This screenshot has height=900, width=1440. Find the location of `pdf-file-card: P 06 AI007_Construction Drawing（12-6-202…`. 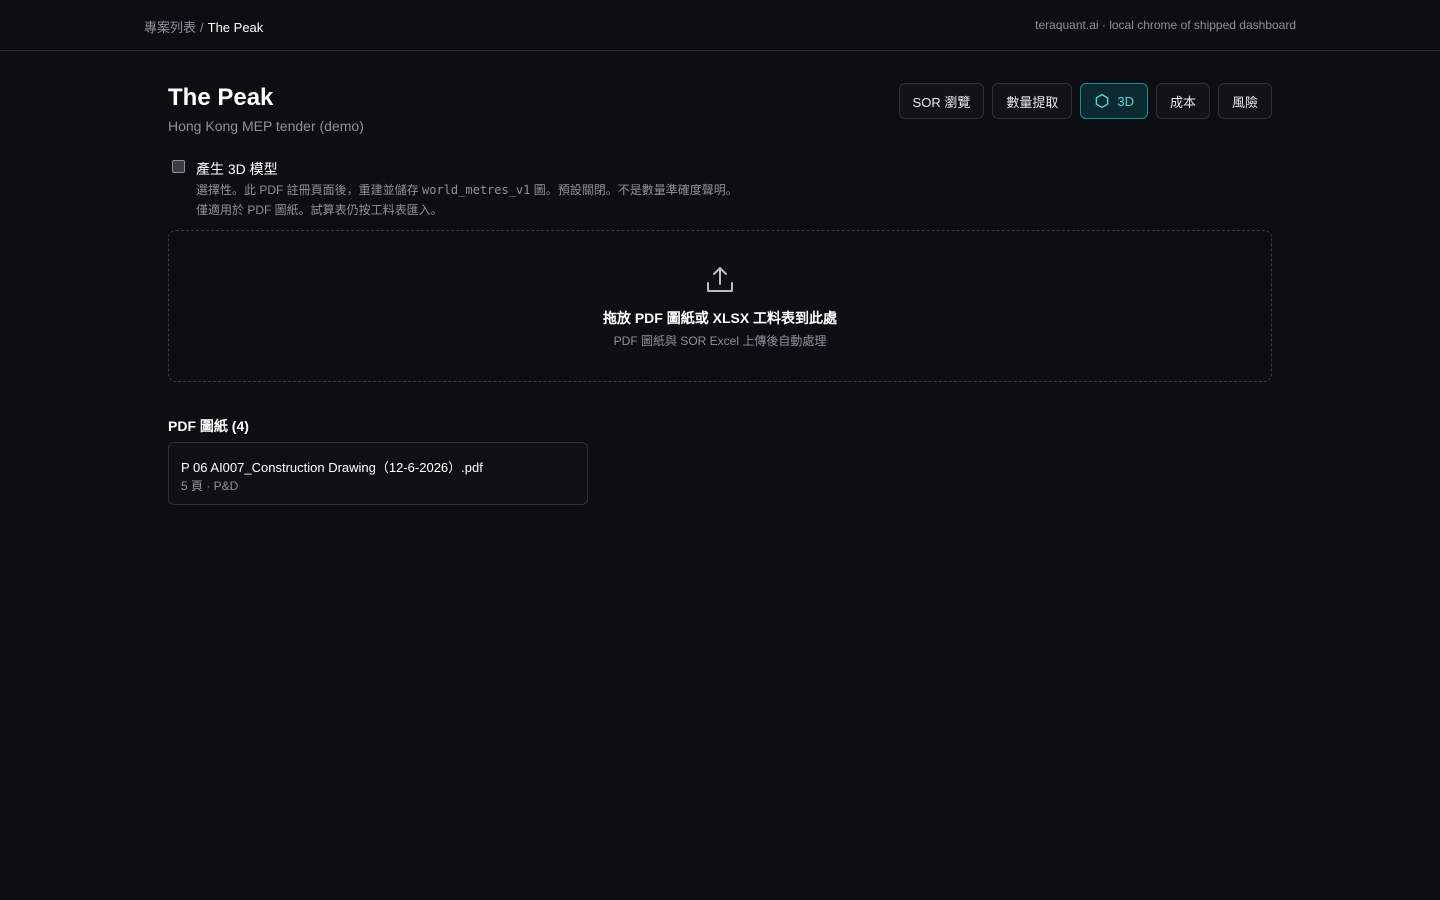

pdf-file-card: P 06 AI007_Construction Drawing（12-6-202… is located at coordinates (378, 473).